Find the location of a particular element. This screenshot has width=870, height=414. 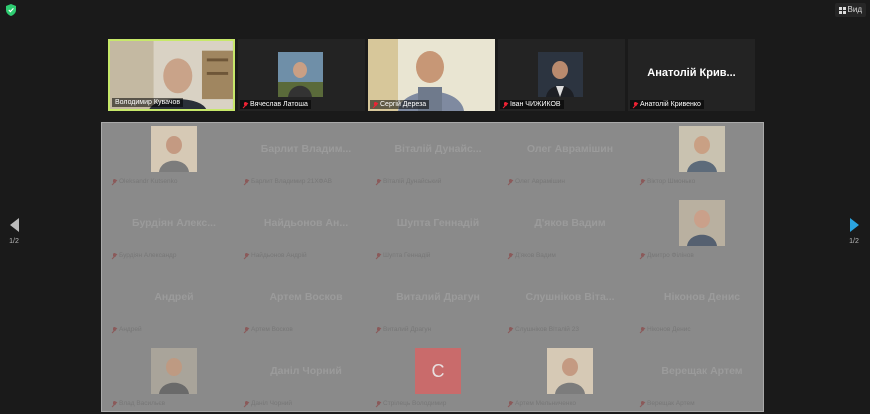

participant-name-text: Д'яков Вадим is located at coordinates (535, 255).